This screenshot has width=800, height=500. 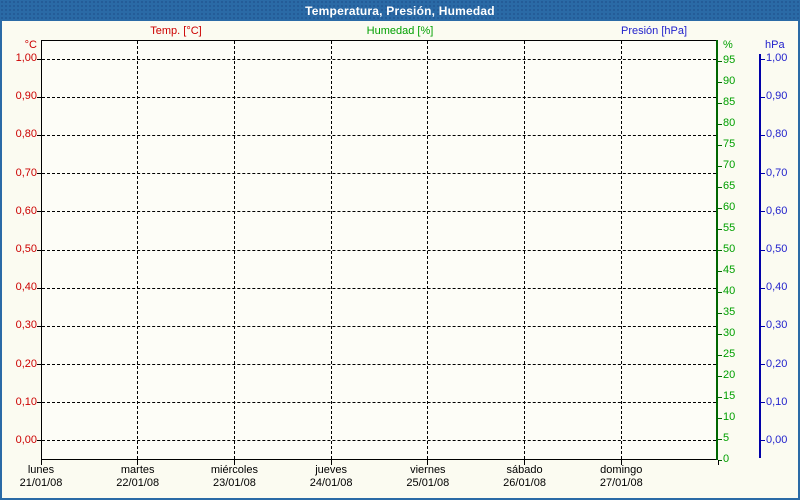 What do you see at coordinates (728, 45) in the screenshot?
I see `axis-header-percent: %` at bounding box center [728, 45].